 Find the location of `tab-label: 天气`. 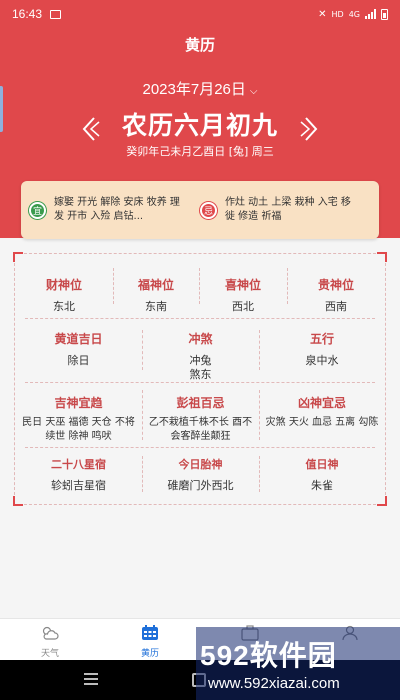

tab-label: 天气 is located at coordinates (49, 654).